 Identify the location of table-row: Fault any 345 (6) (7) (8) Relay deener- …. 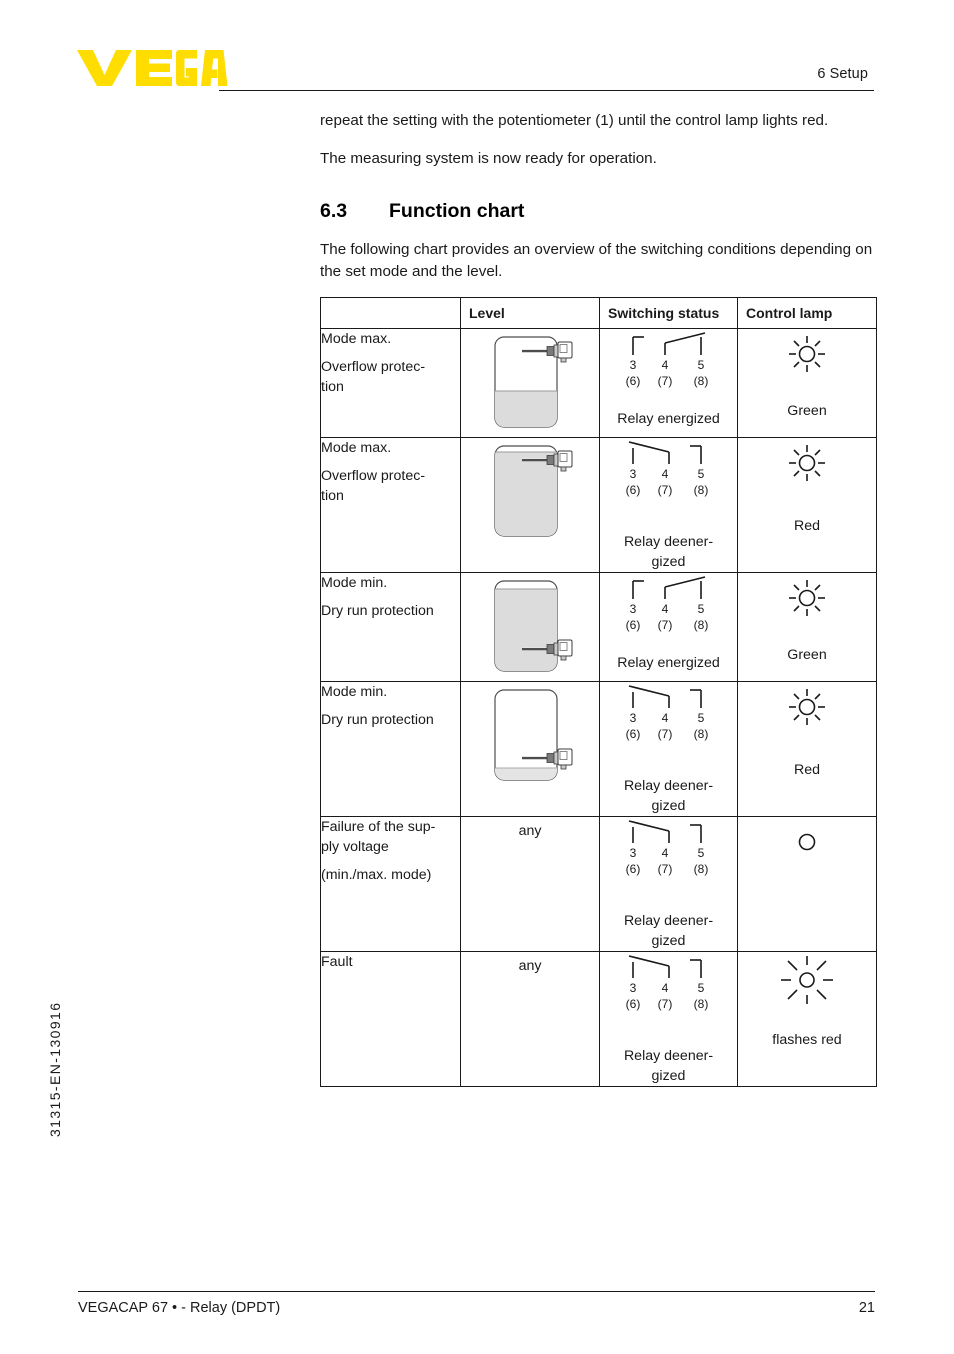
(598, 1019).